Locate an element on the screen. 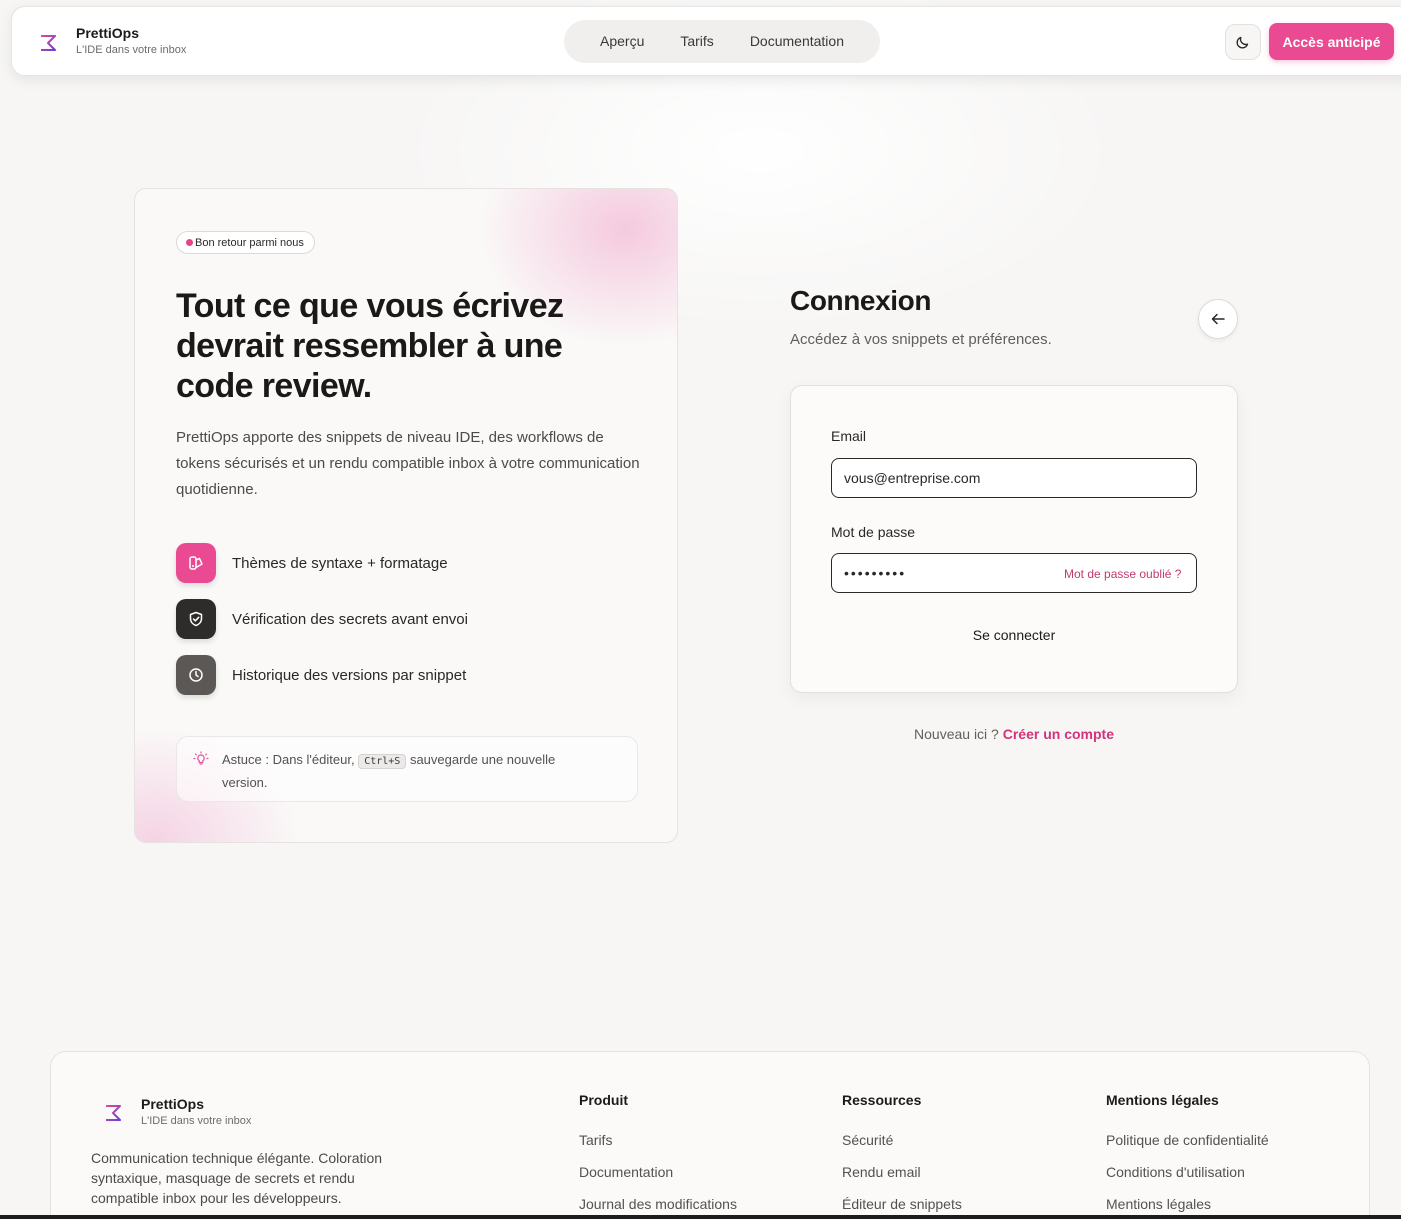 This screenshot has height=1219, width=1401. footer-link: Conditions d'utilisation is located at coordinates (1187, 1172).